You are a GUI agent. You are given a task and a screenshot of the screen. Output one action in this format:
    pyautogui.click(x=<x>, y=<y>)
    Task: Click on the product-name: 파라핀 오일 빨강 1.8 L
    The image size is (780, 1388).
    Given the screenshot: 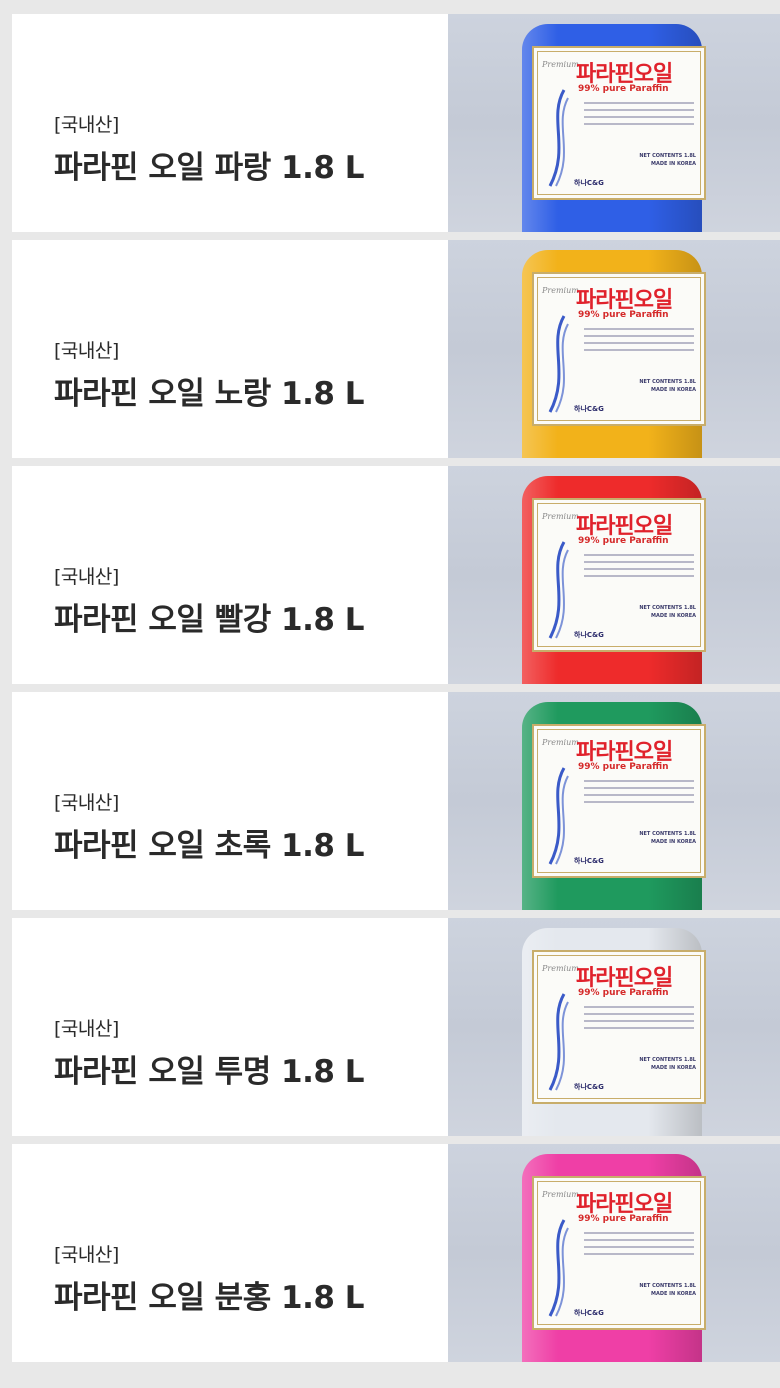 What is the action you would take?
    pyautogui.click(x=209, y=620)
    